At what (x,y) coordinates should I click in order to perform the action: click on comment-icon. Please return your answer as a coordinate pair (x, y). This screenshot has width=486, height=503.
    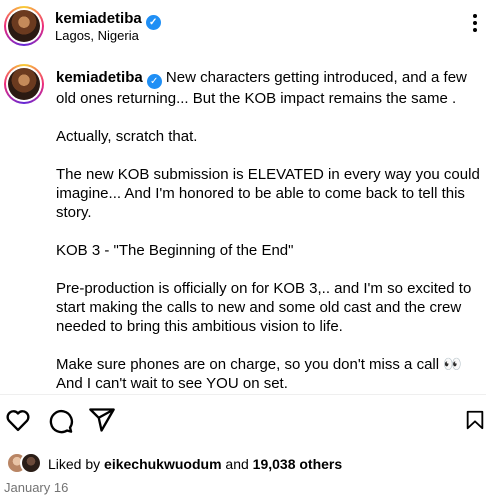
    Looking at the image, I should click on (60, 420).